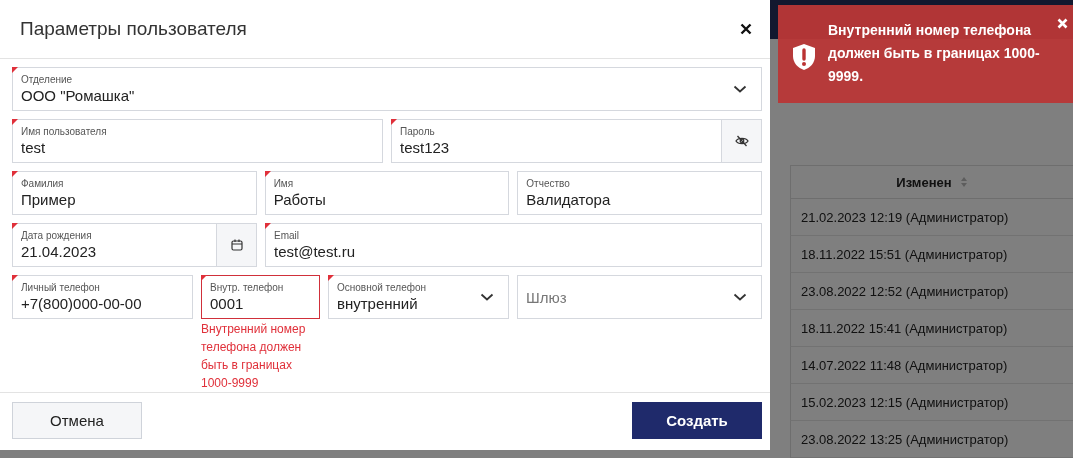  What do you see at coordinates (387, 89) in the screenshot?
I see `select-field: Отделение ООО "Ромашка"` at bounding box center [387, 89].